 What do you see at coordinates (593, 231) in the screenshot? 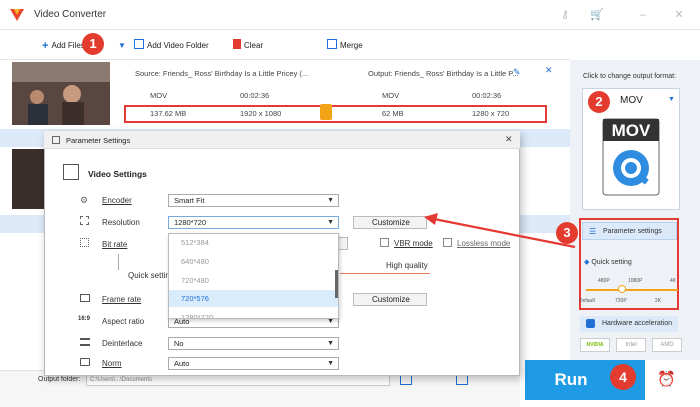
I see `sliders-icon: ☰` at bounding box center [593, 231].